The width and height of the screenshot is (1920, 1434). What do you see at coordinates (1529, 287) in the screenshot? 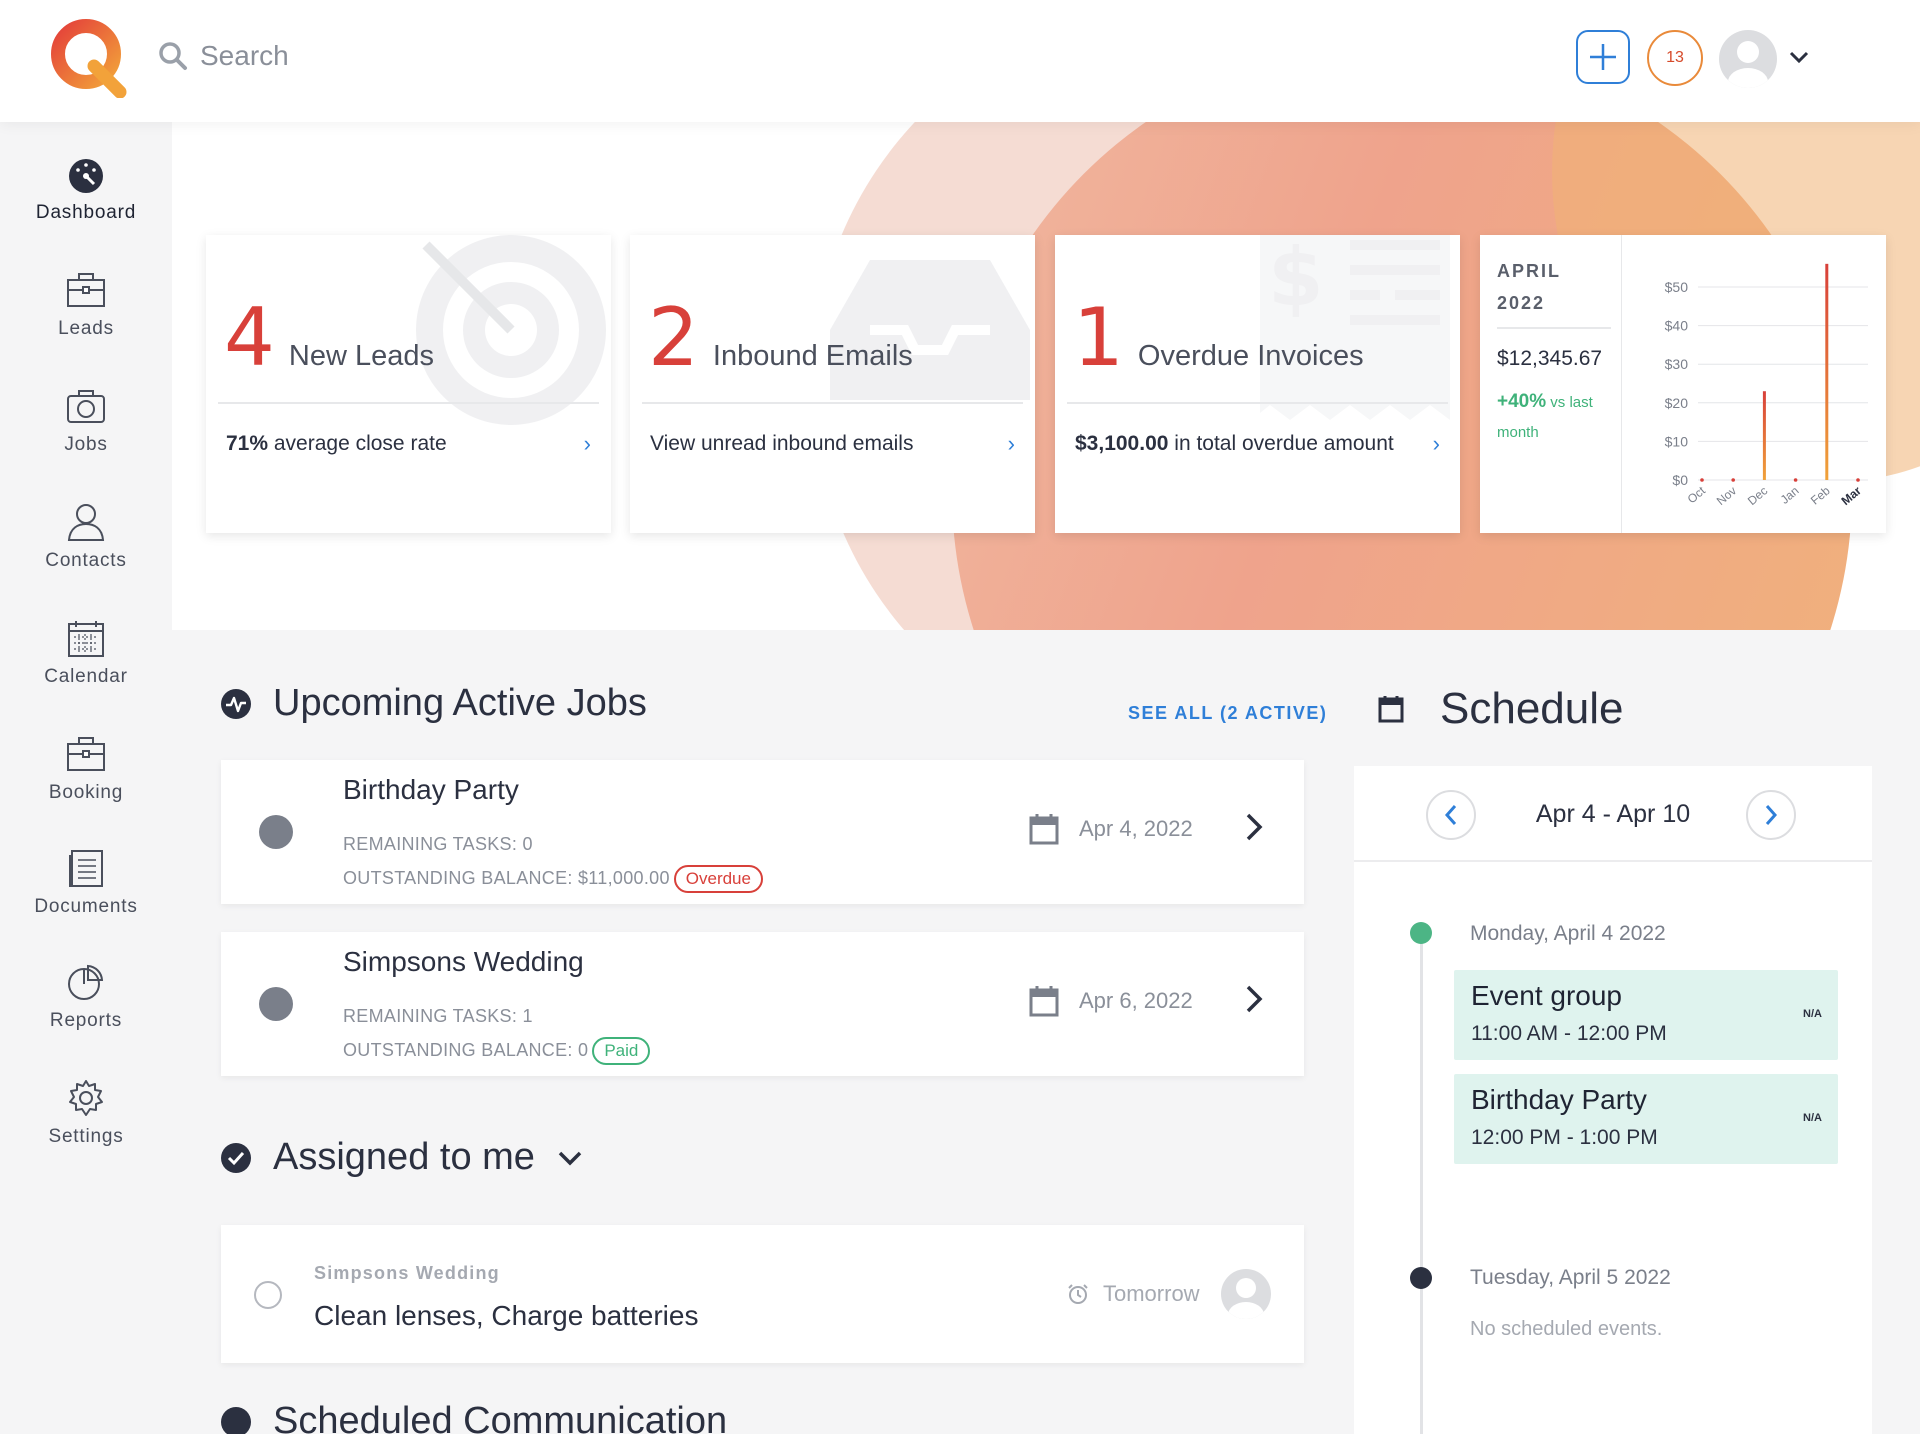
I see `revenue-period: APRIL 2022` at bounding box center [1529, 287].